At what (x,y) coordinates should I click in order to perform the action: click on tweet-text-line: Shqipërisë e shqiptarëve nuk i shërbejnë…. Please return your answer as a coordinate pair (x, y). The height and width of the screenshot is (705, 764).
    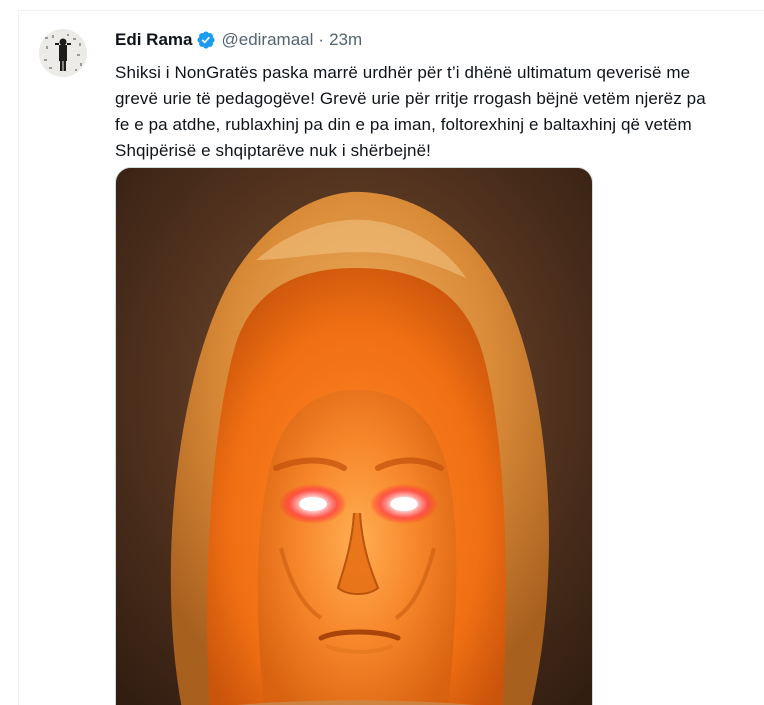
    Looking at the image, I should click on (273, 150).